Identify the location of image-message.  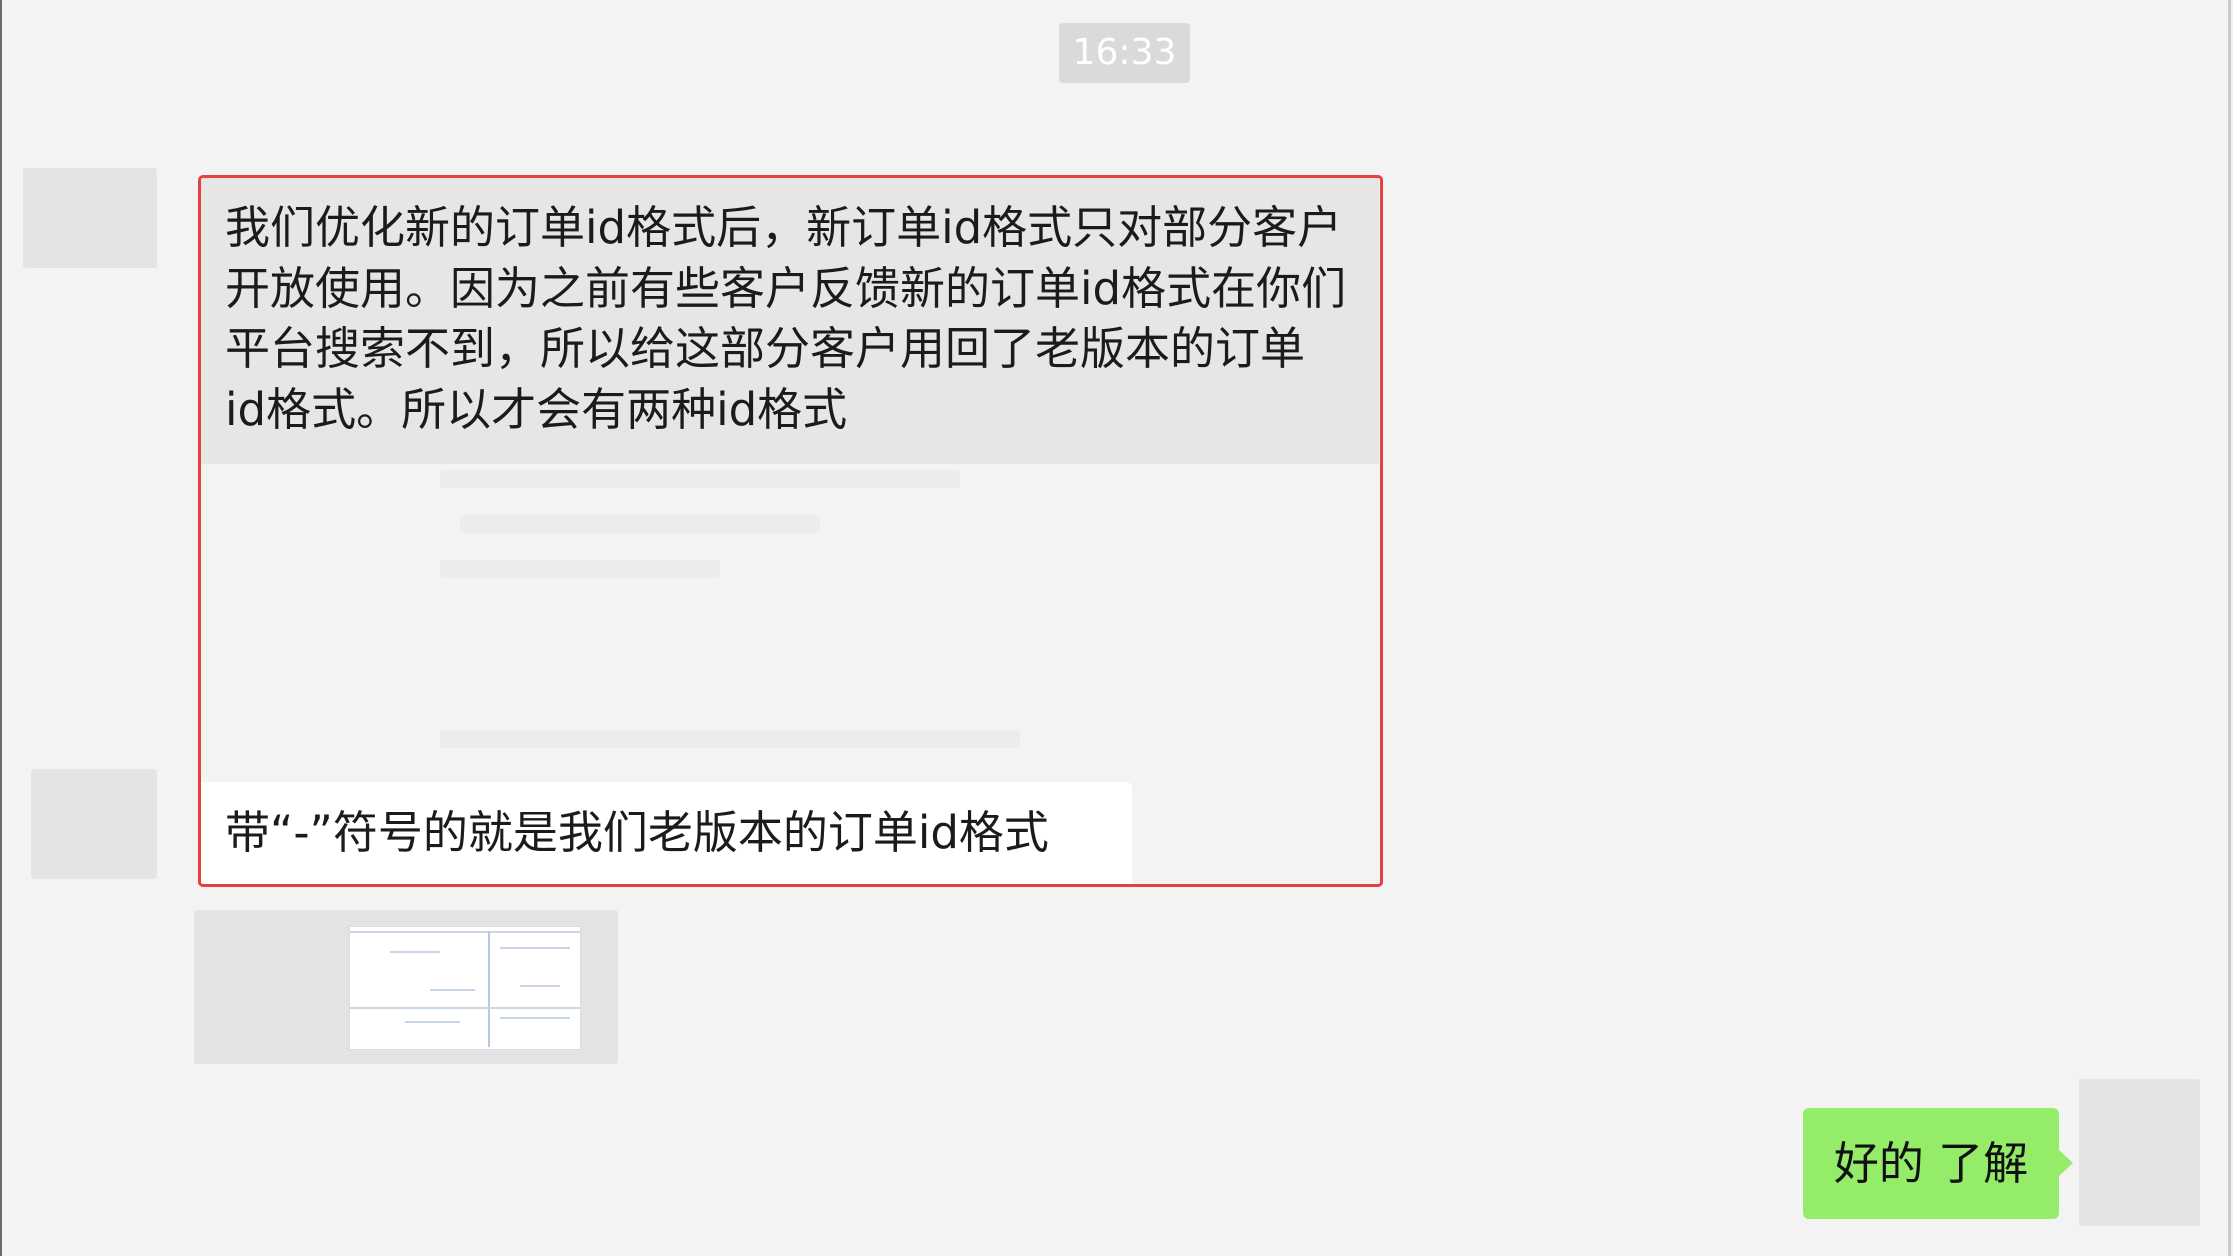
(406, 987).